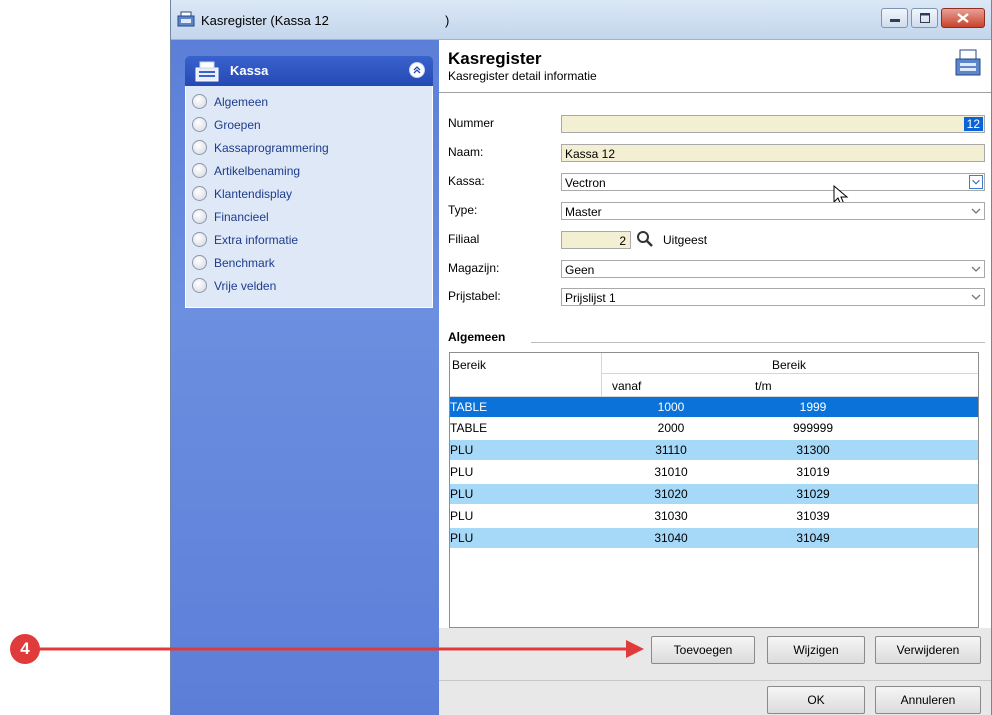  What do you see at coordinates (471, 123) in the screenshot?
I see `nummer-label: Nummer` at bounding box center [471, 123].